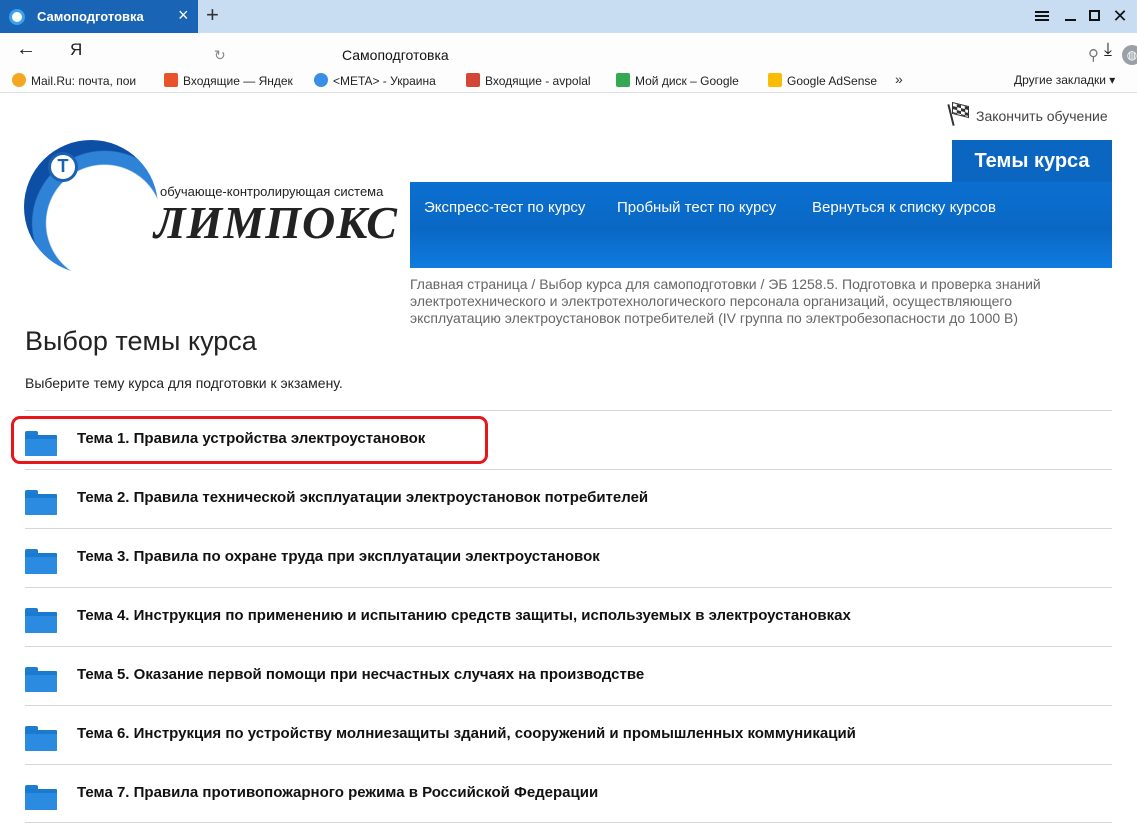  I want to click on express-test-link: Экспресс-тест по курсу, so click(504, 207).